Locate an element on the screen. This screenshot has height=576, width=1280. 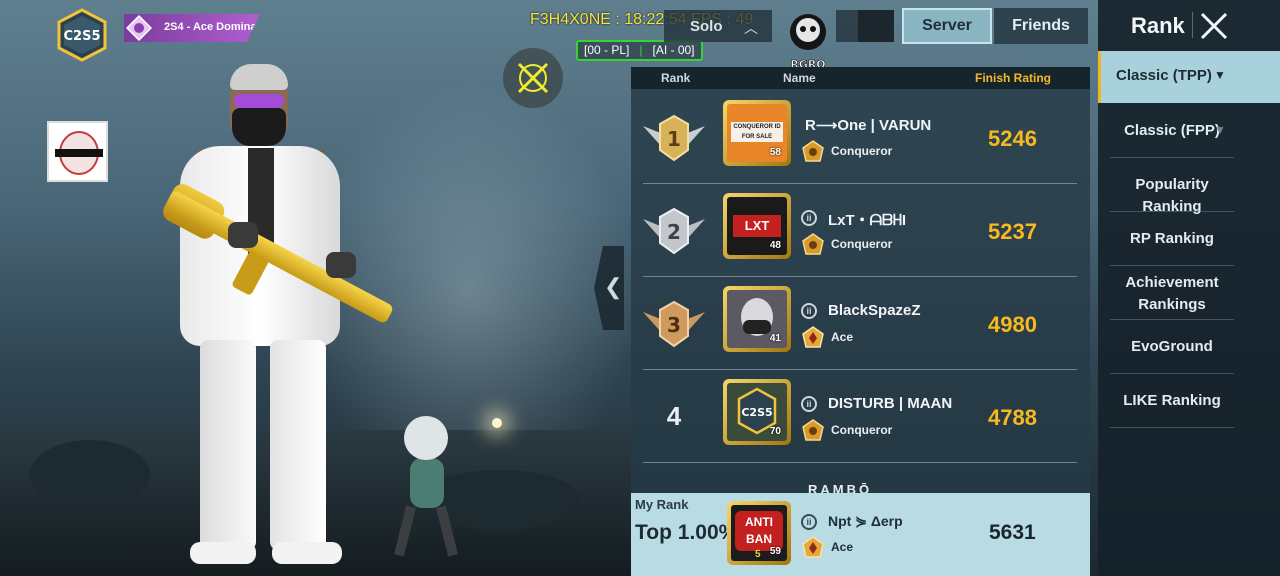
leaderboard-header: Rank Name Finish Rating is located at coordinates (860, 78).